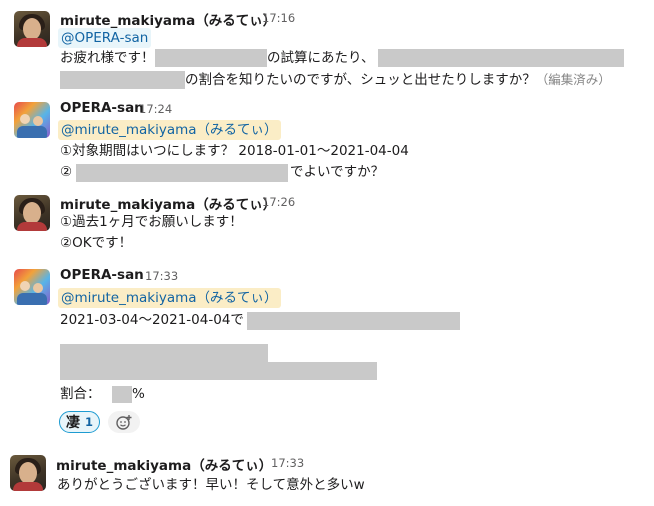  Describe the element at coordinates (211, 485) in the screenshot. I see `message-text: ありがとうございます！早い！そして意外と多いw` at that location.